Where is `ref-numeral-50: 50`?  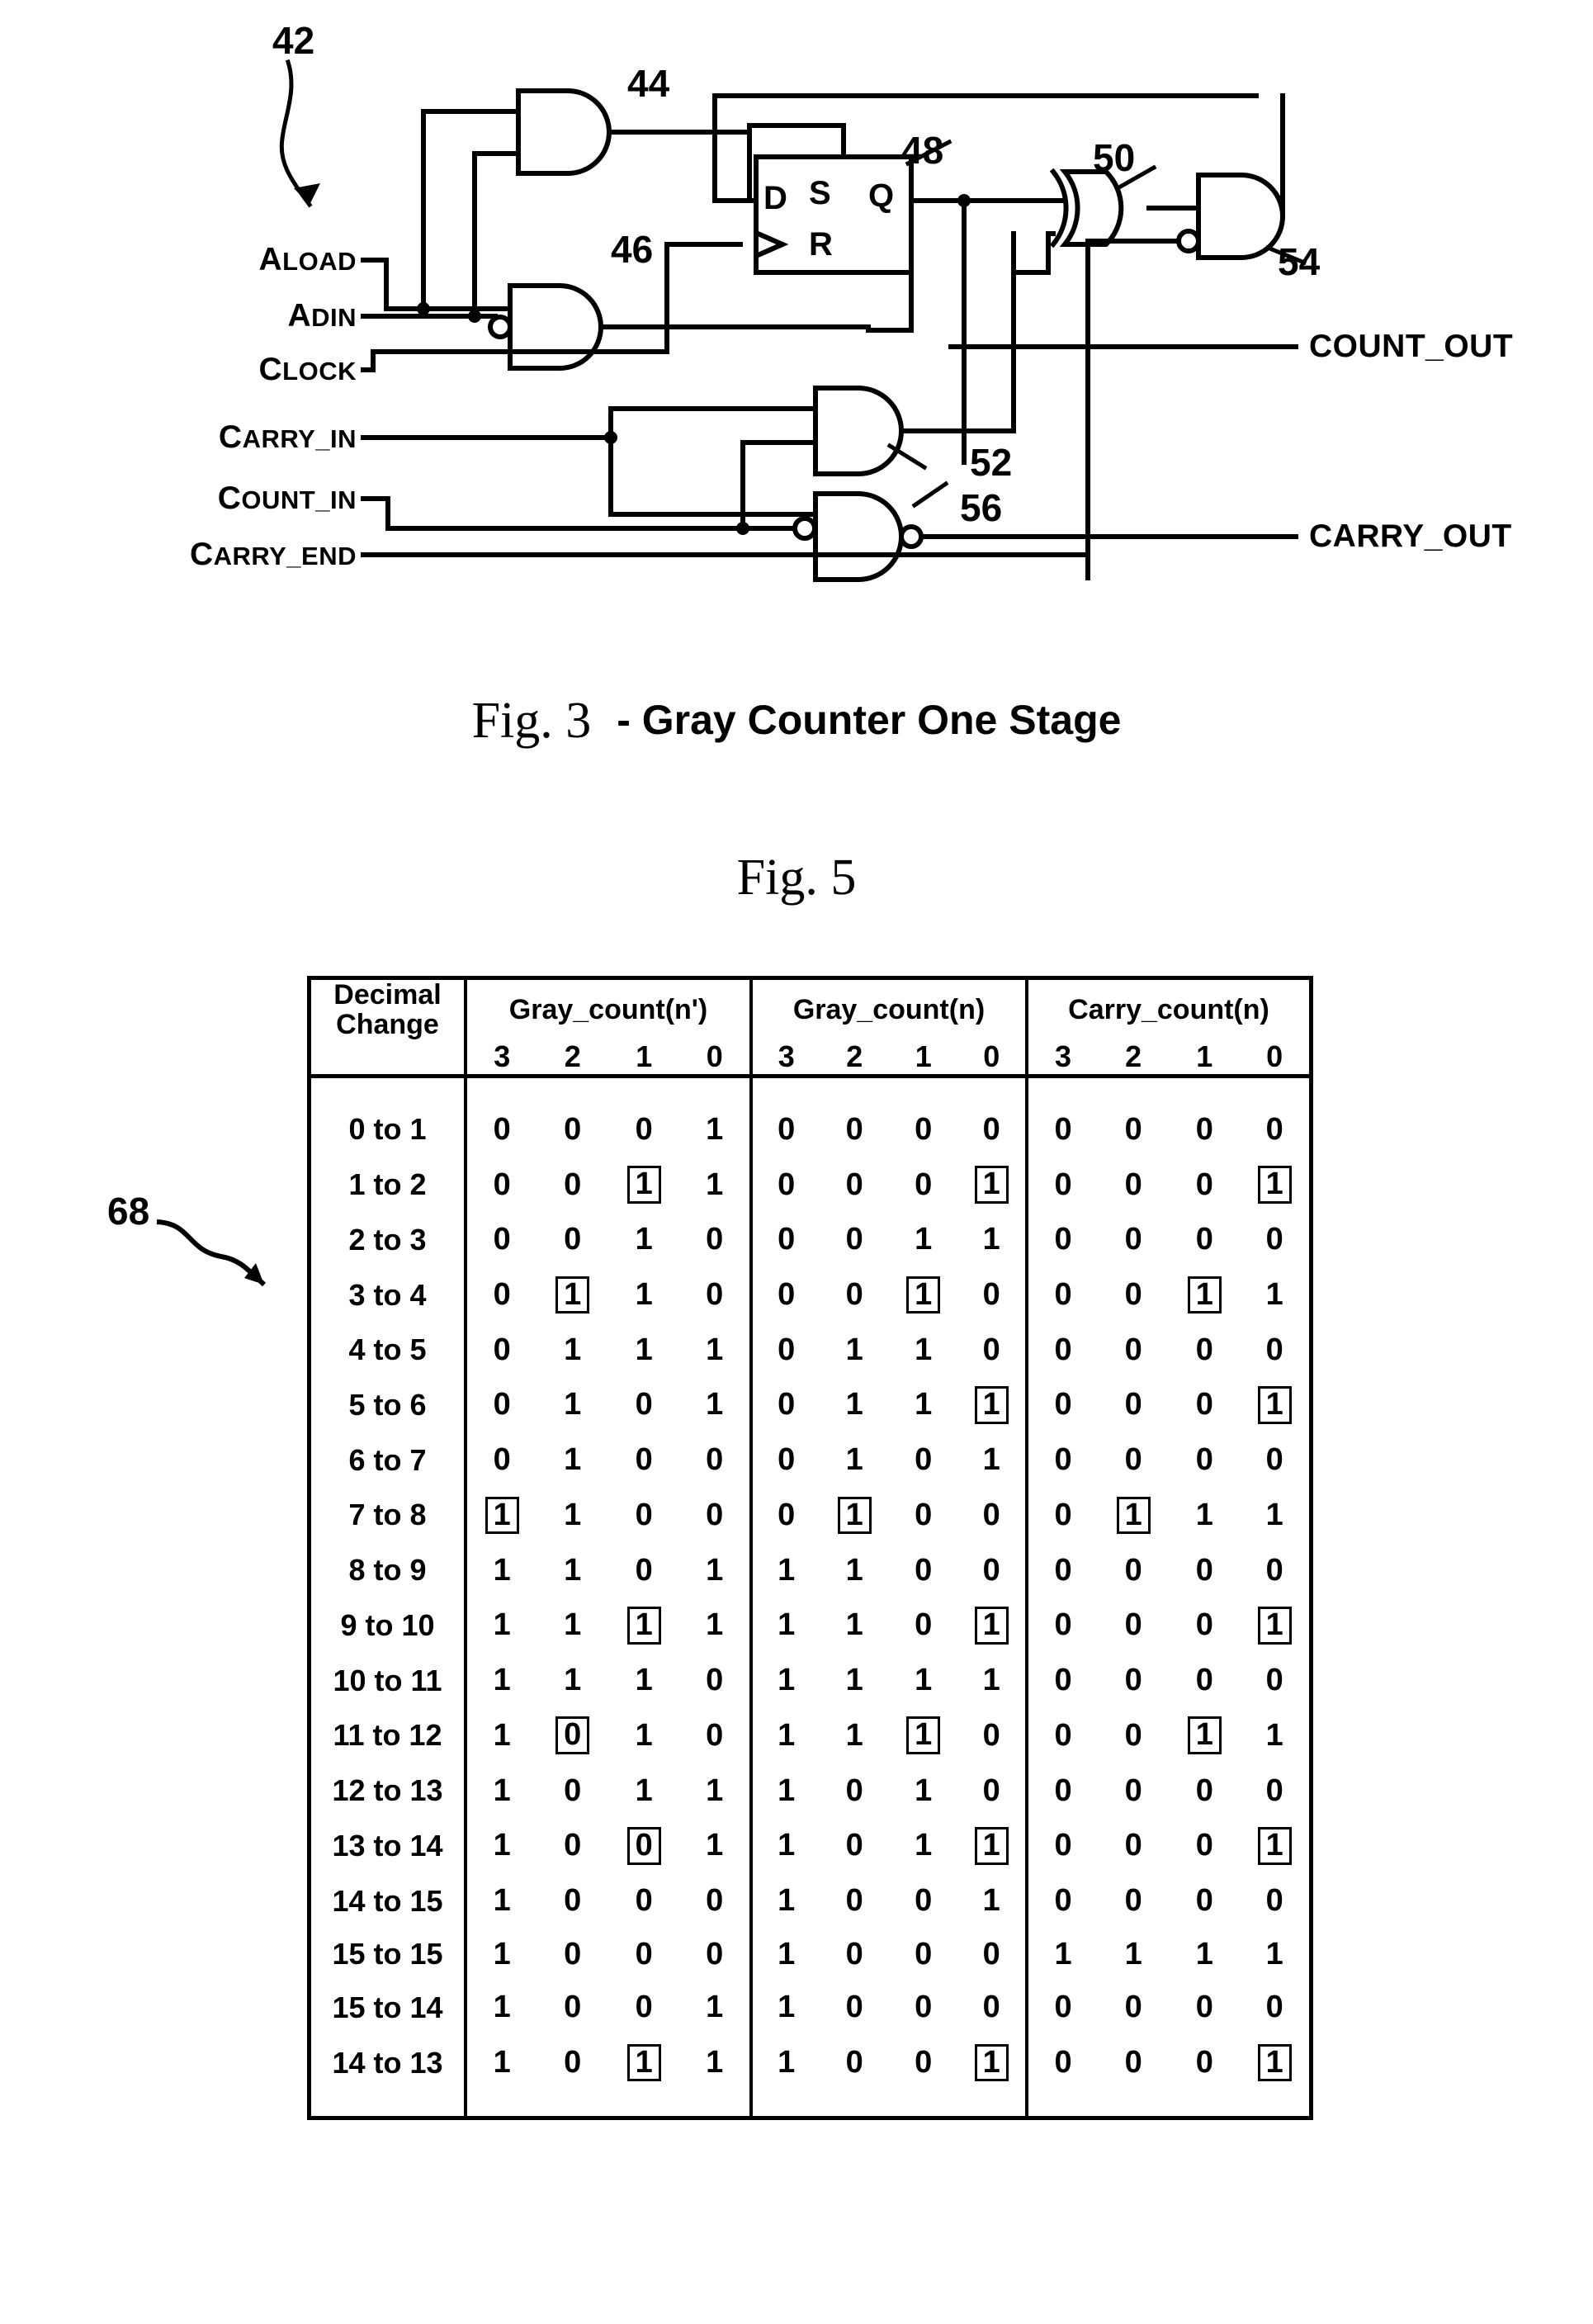 ref-numeral-50: 50 is located at coordinates (1114, 157).